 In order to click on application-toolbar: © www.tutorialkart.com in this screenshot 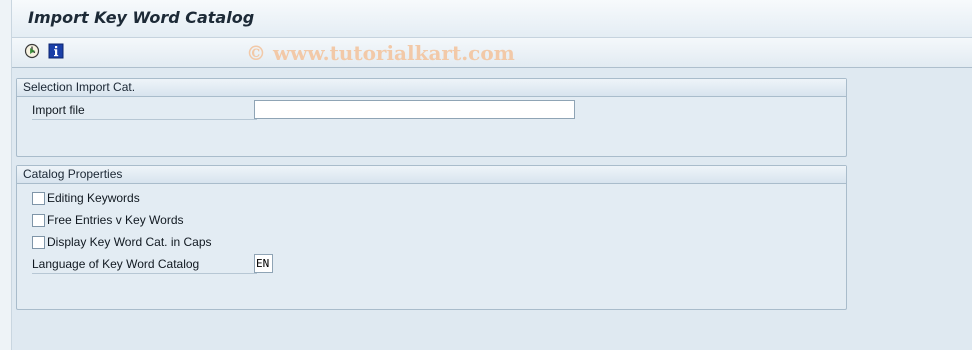, I will do `click(492, 53)`.